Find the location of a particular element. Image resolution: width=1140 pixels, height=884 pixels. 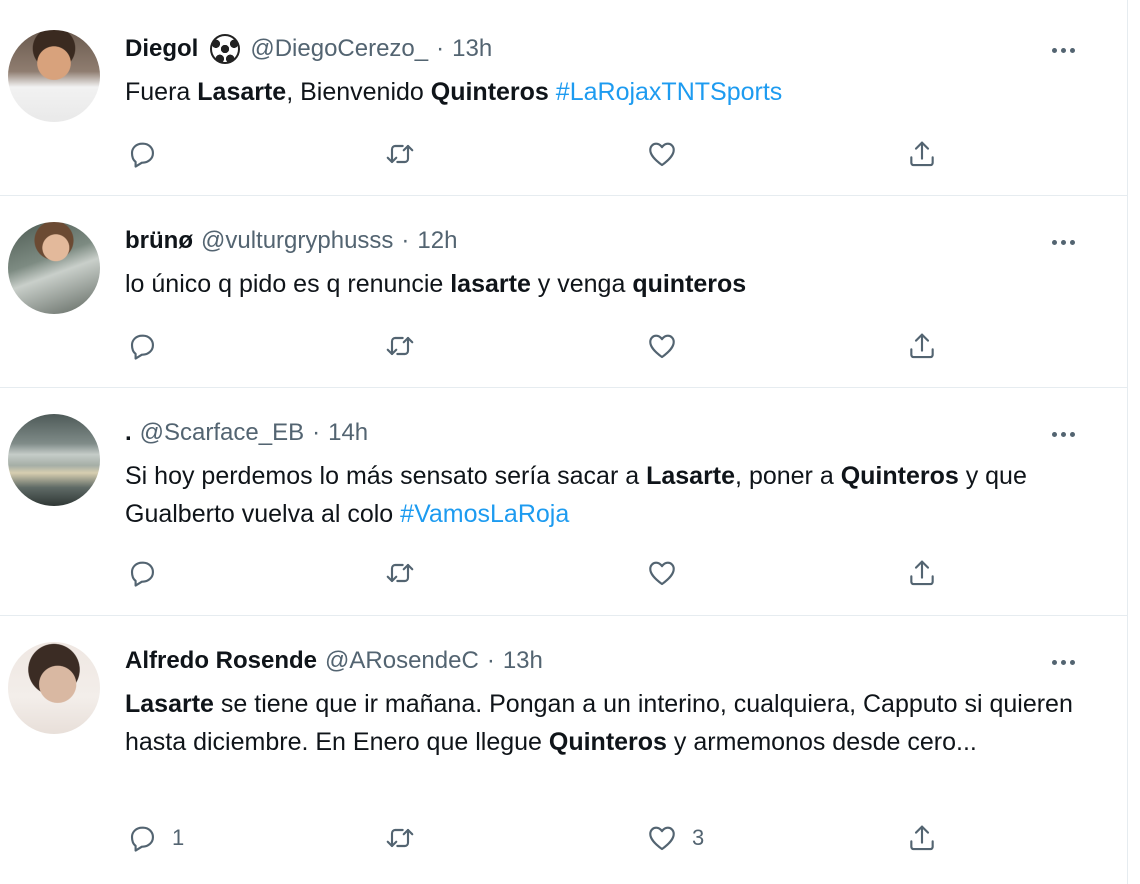

text-segment: , poner a is located at coordinates (788, 476).